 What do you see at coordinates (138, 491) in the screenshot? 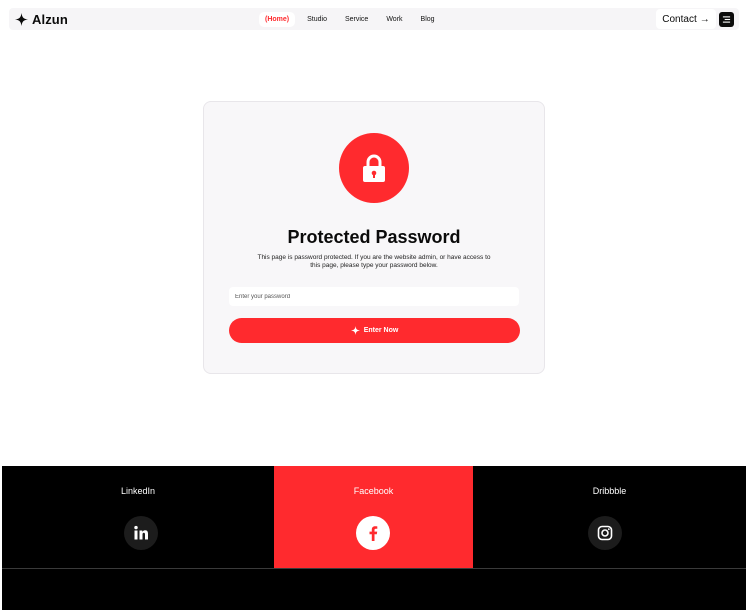
I see `social-label-linkedin: LinkedIn` at bounding box center [138, 491].